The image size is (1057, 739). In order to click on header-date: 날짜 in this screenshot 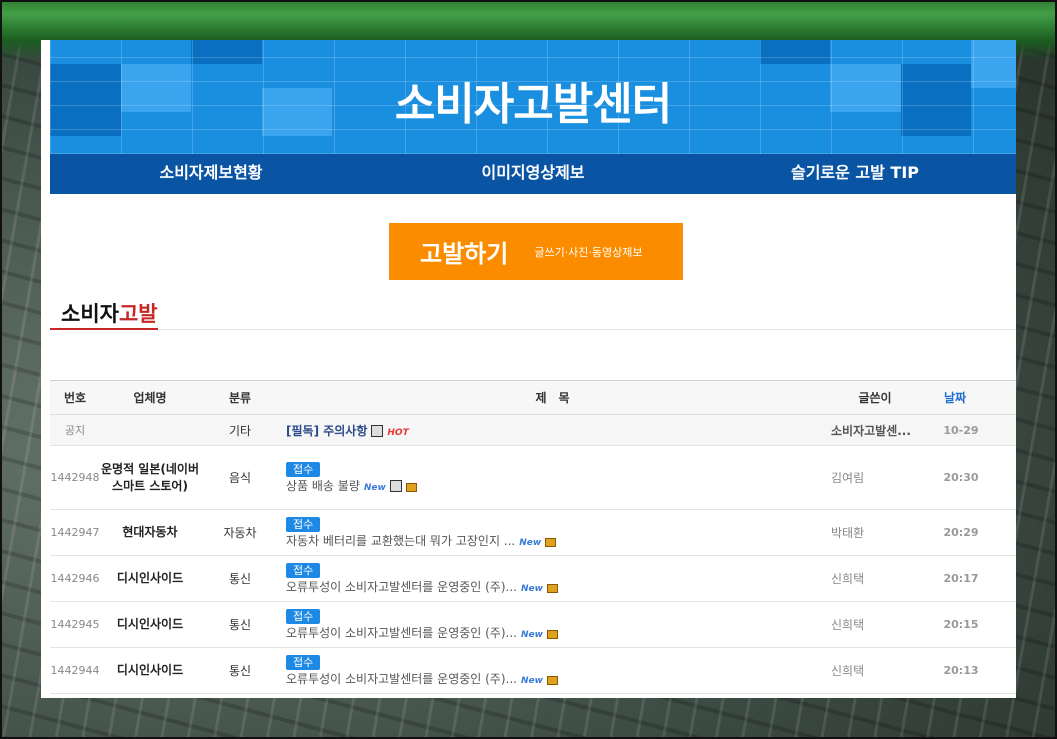, I will do `click(955, 397)`.